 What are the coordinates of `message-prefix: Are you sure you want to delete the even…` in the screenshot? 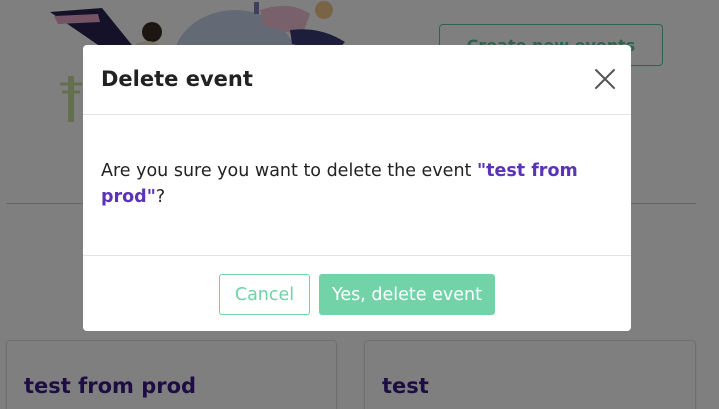 It's located at (289, 171).